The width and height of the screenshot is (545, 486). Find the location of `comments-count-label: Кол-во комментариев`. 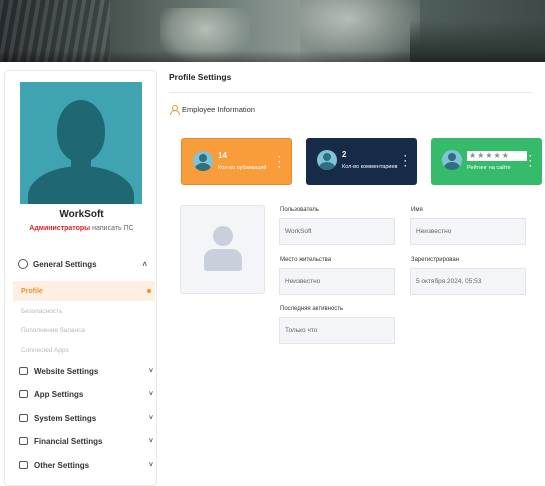

comments-count-label: Кол-во комментариев is located at coordinates (370, 167).